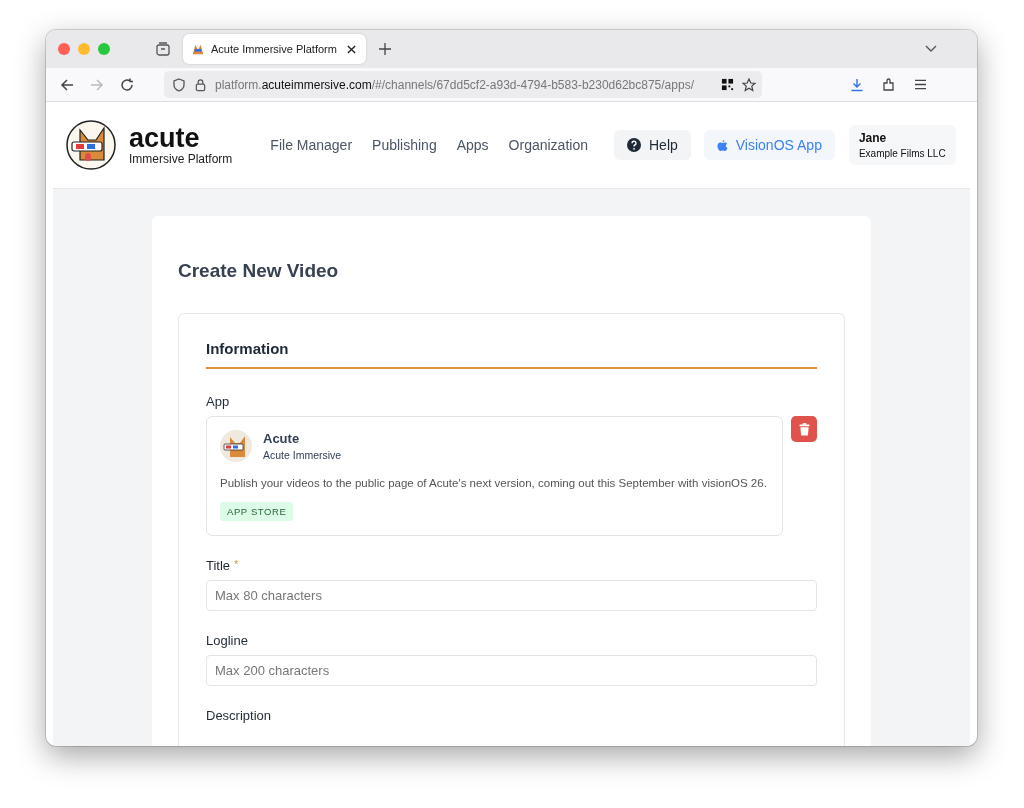  What do you see at coordinates (455, 84) in the screenshot?
I see `url-text: platform.acuteimmersive.com/#/channels/67dd5cf2-a93d-4794-b583-b230d62bc875/apps/` at bounding box center [455, 84].